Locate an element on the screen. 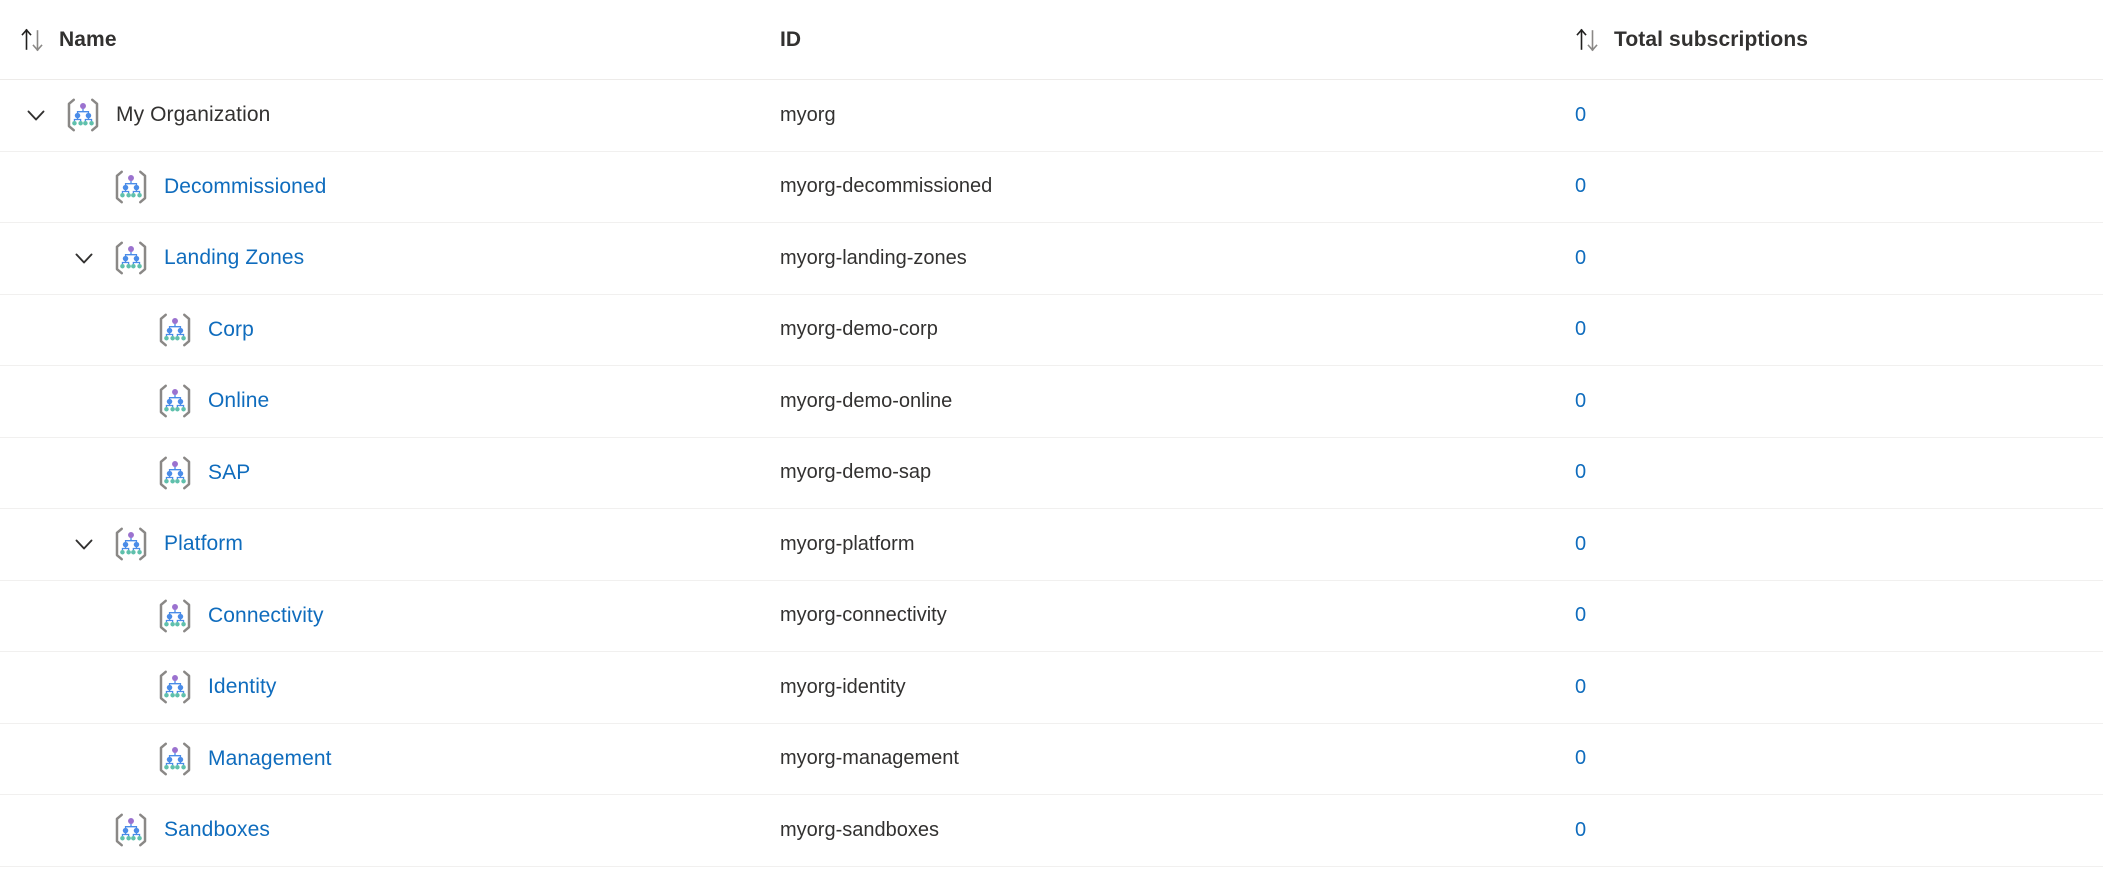 This screenshot has height=892, width=2103. management-group-name-link: Landing Zones is located at coordinates (234, 258).